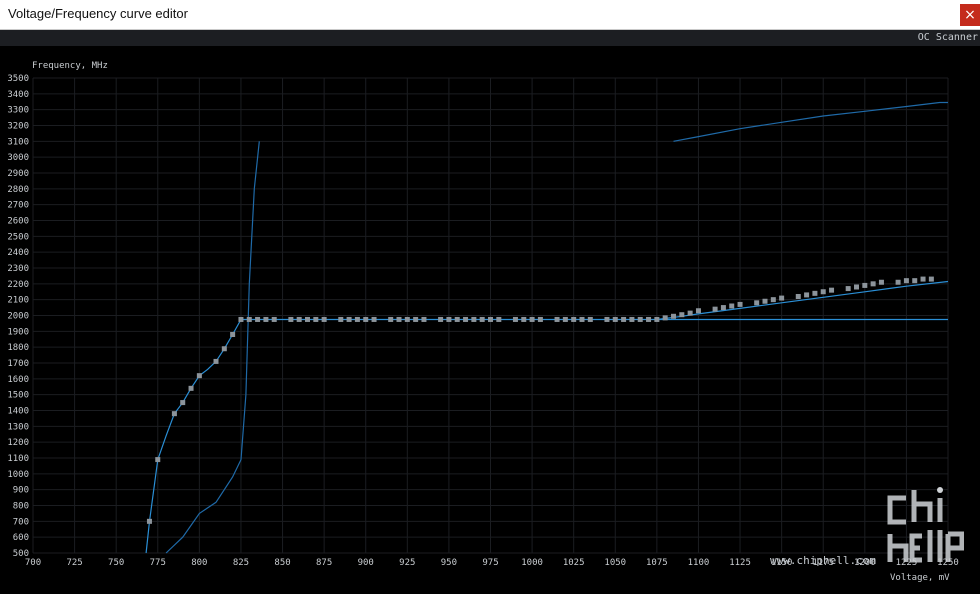  I want to click on close-button: ×, so click(970, 15).